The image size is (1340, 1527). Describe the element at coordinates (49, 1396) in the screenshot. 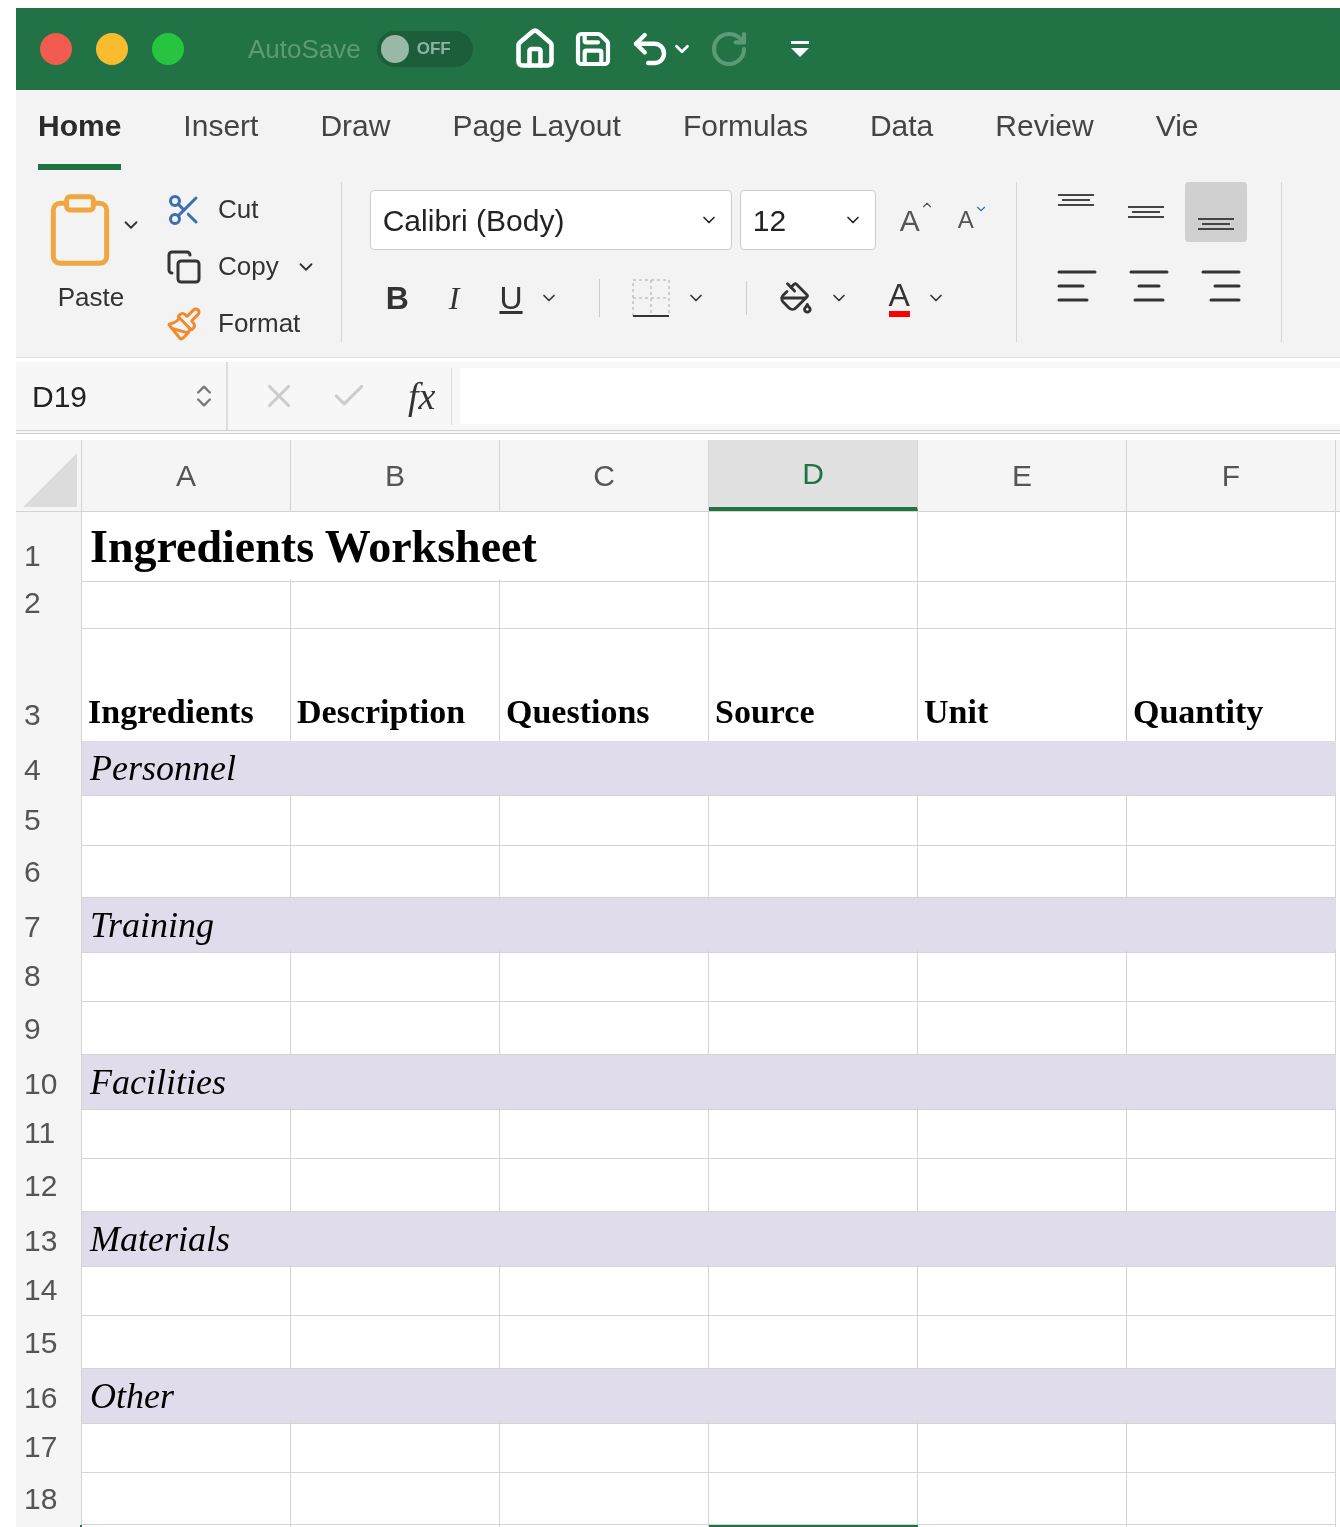

I see `row-number: 16` at that location.